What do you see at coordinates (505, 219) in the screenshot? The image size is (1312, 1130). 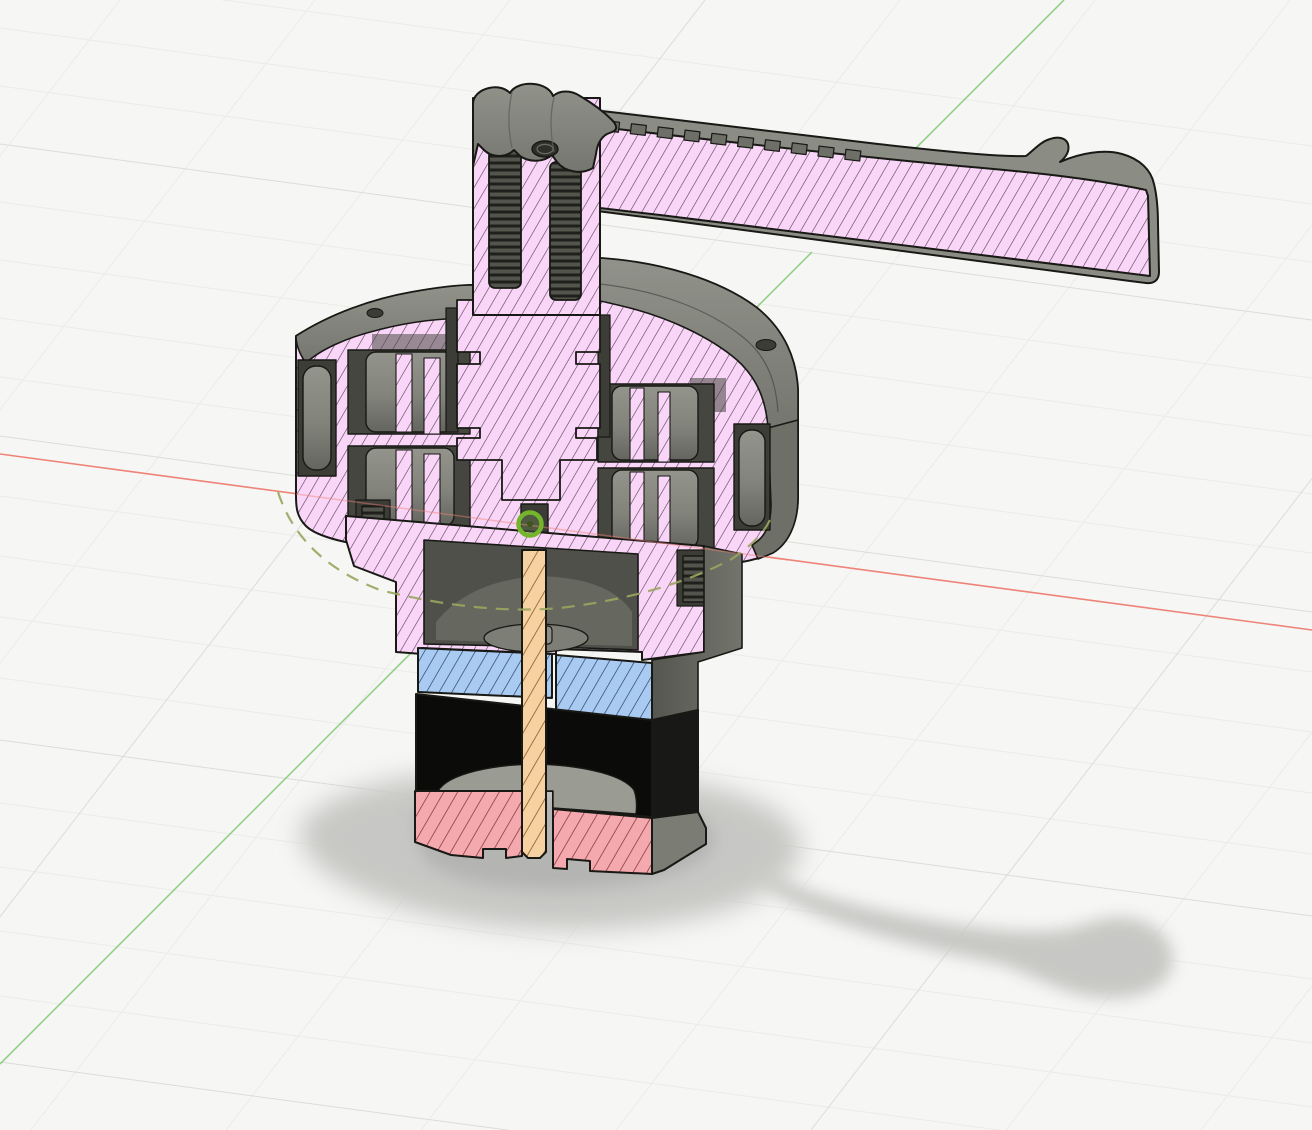 I see `cap-screw-left` at bounding box center [505, 219].